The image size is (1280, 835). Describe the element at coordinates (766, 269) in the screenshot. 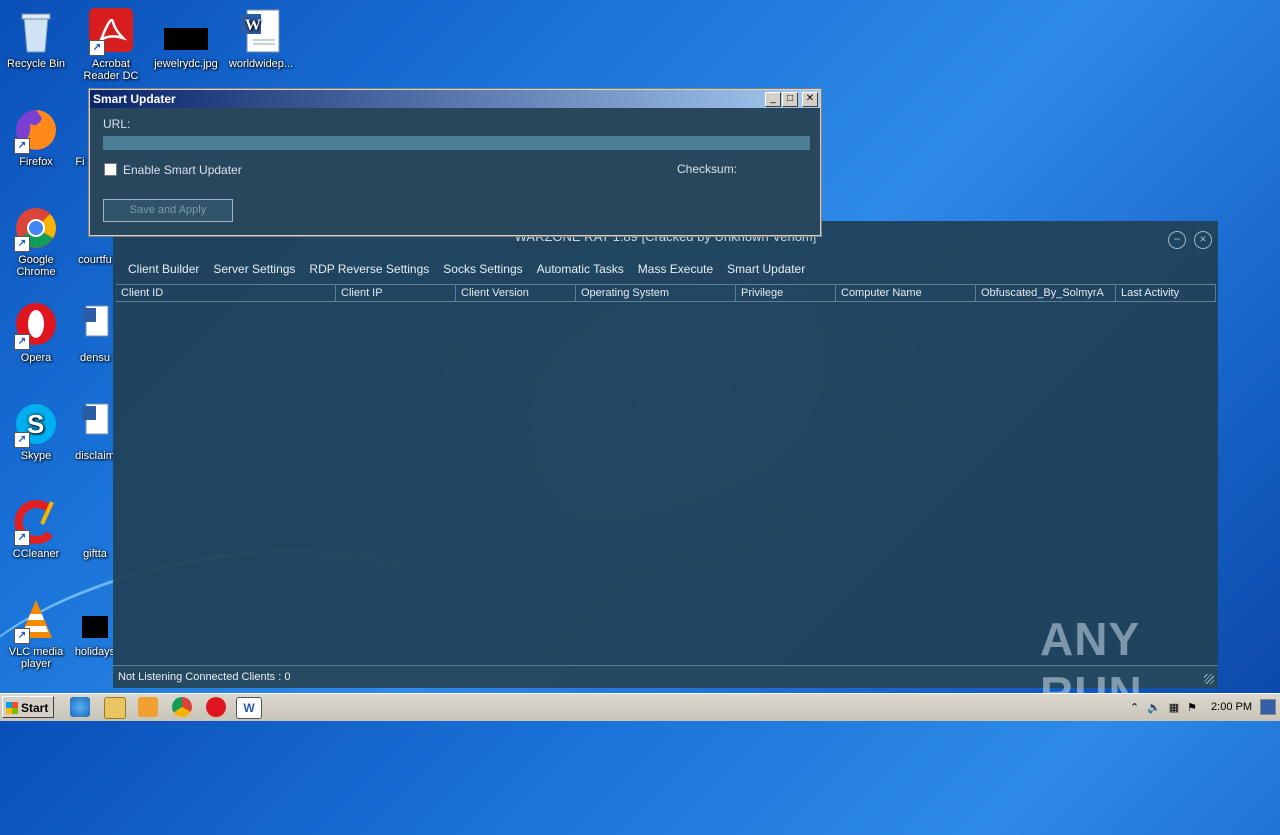

I see `menu-smart-updater: Smart Updater` at that location.